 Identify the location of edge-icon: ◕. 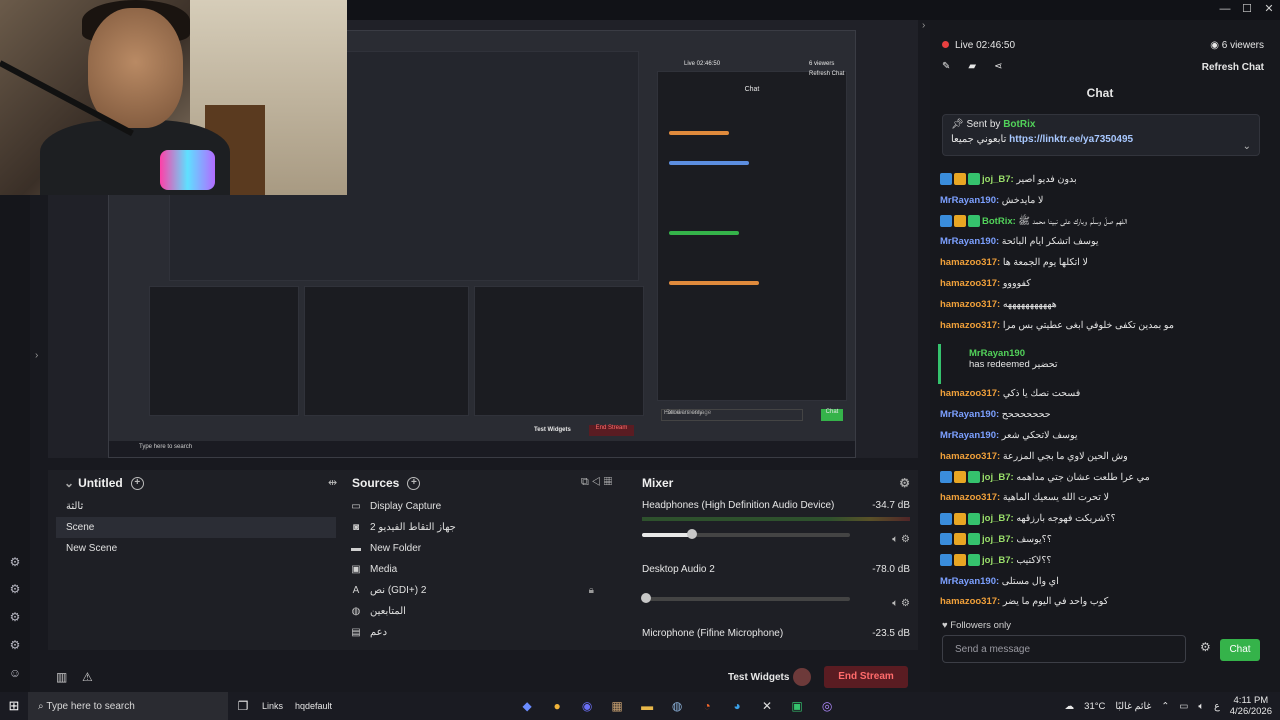
(737, 706).